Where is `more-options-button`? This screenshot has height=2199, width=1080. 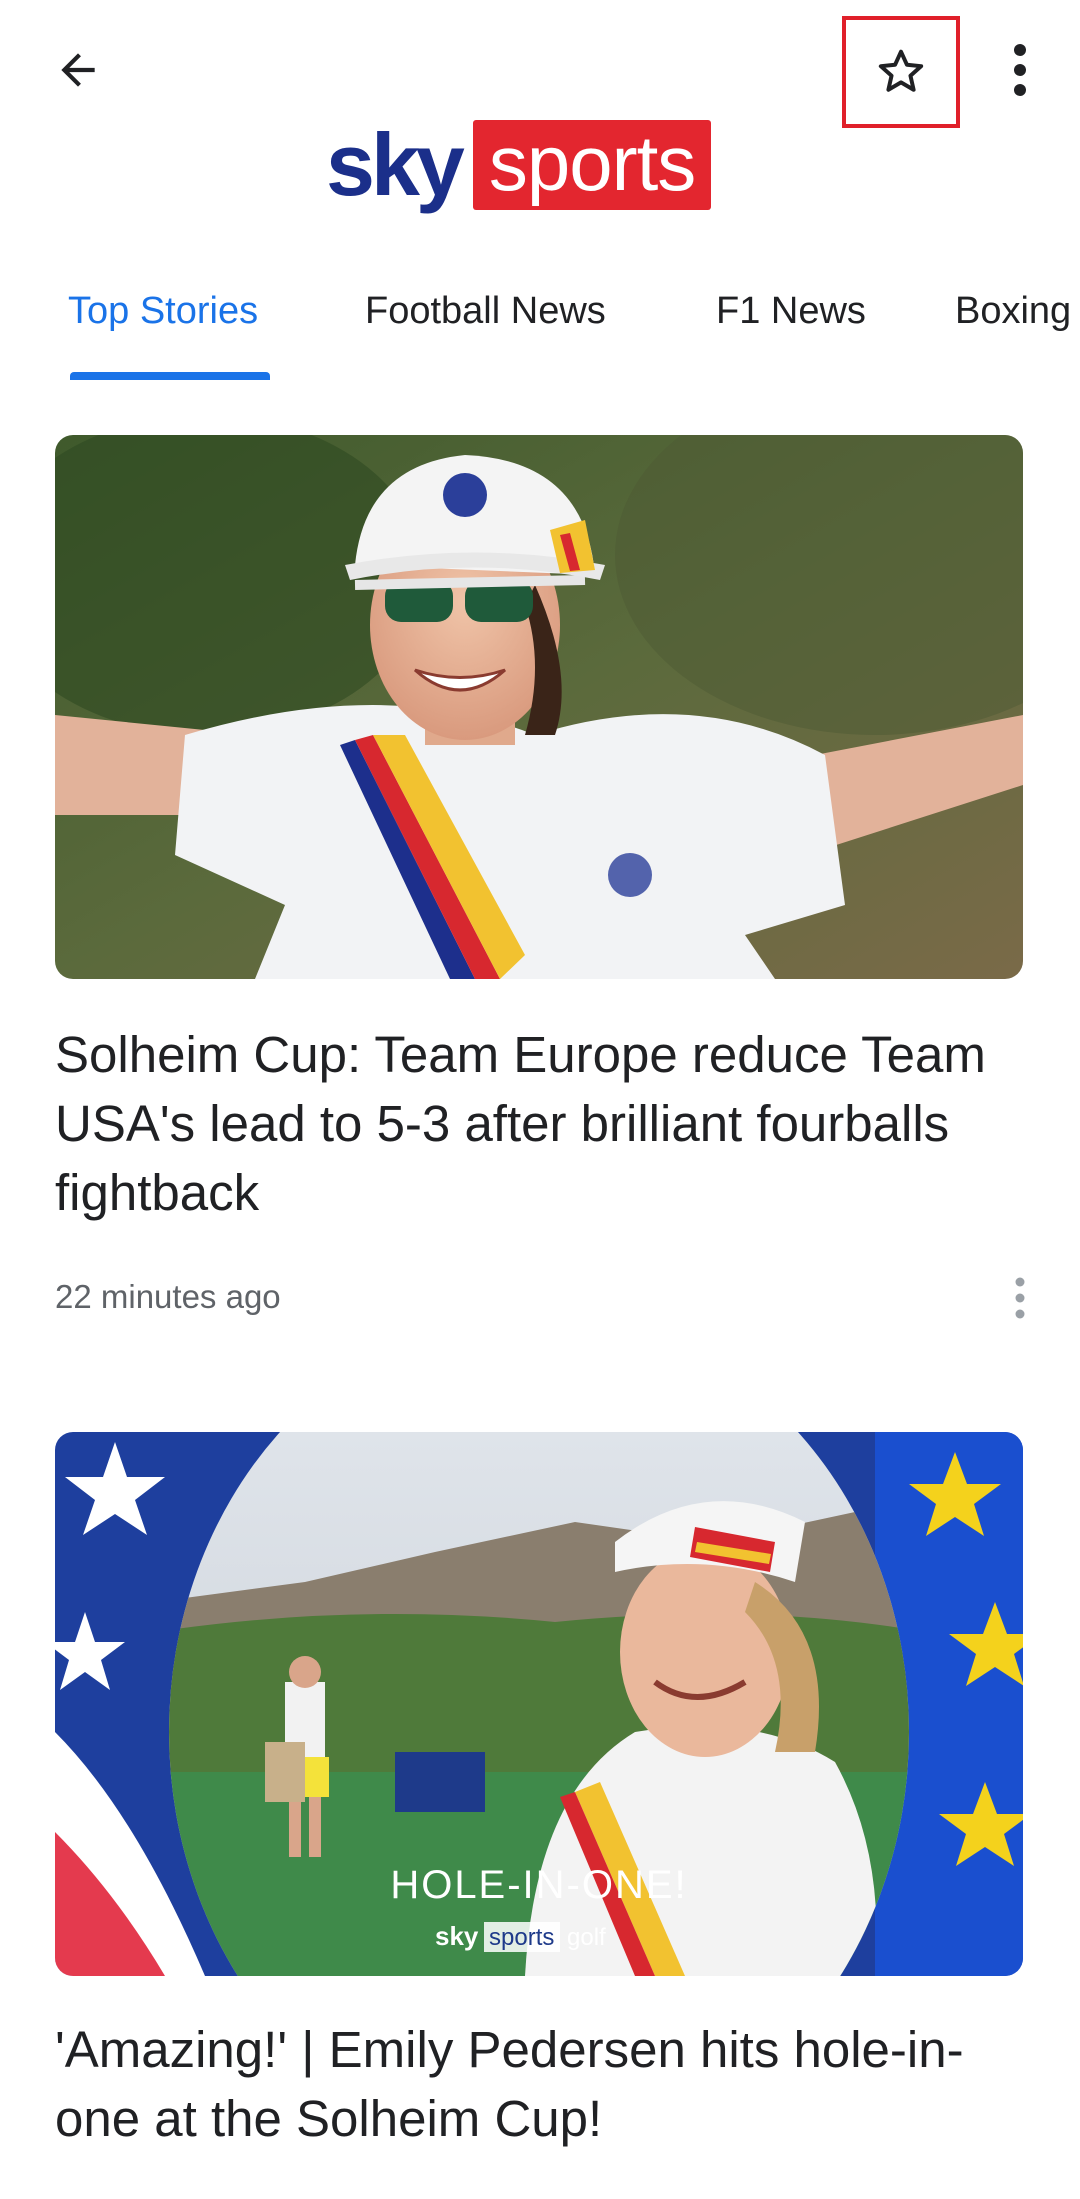 more-options-button is located at coordinates (1020, 70).